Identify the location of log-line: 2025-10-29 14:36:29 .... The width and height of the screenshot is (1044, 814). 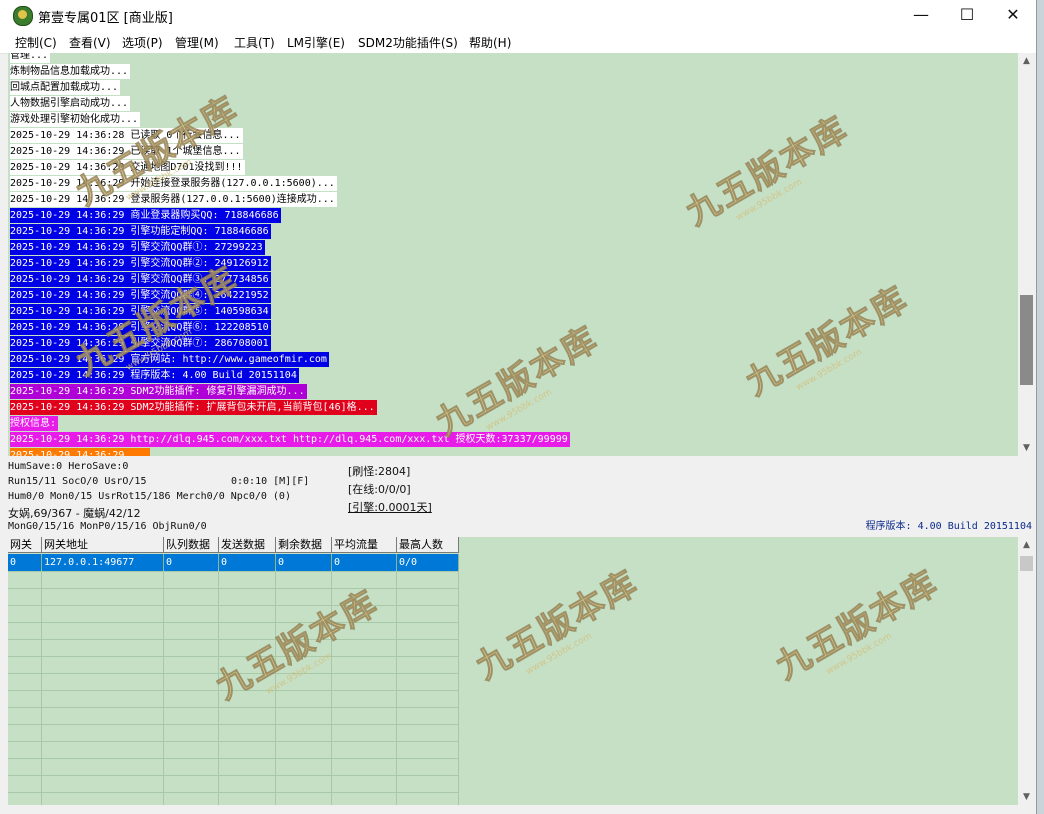
(80, 452).